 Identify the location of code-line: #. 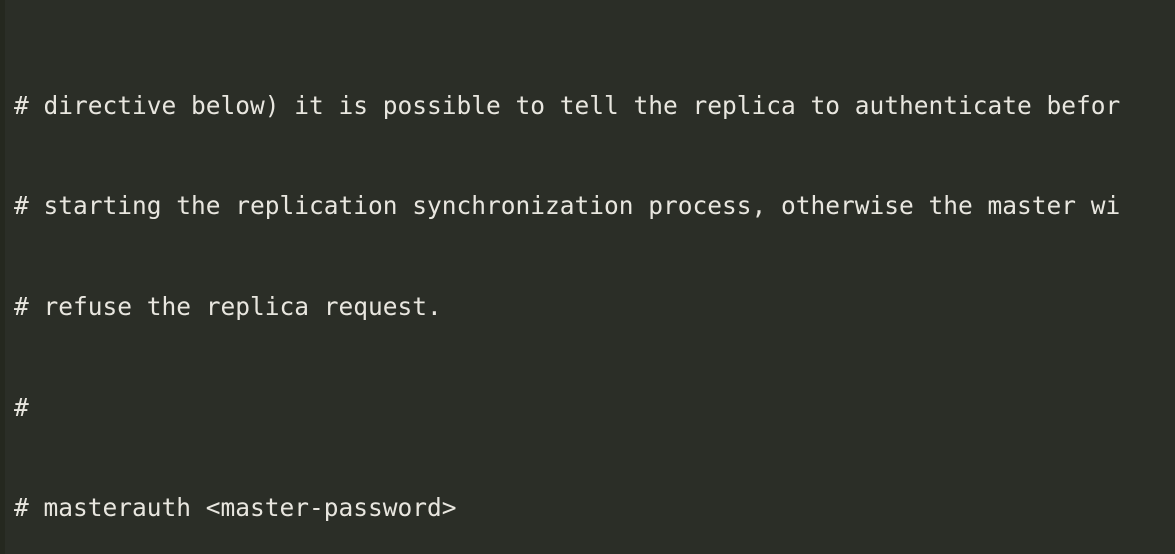
(587, 408).